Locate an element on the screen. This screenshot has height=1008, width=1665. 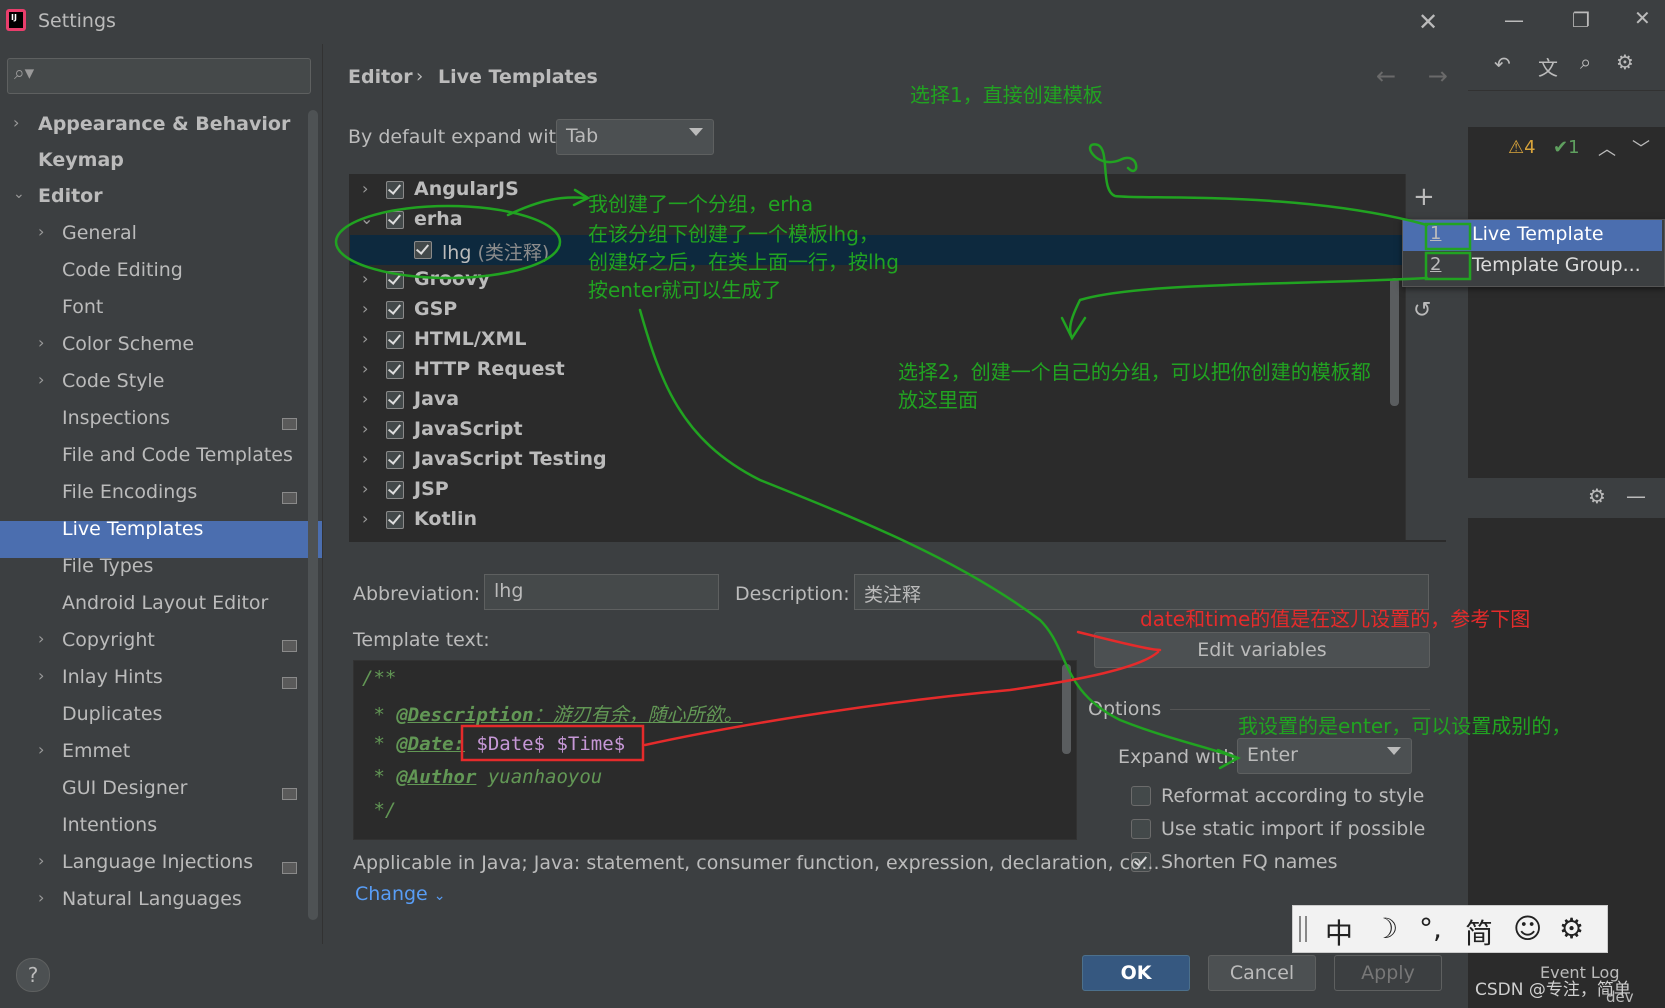
annotation-option1: 选择1，直接创建模板 is located at coordinates (1006, 95).